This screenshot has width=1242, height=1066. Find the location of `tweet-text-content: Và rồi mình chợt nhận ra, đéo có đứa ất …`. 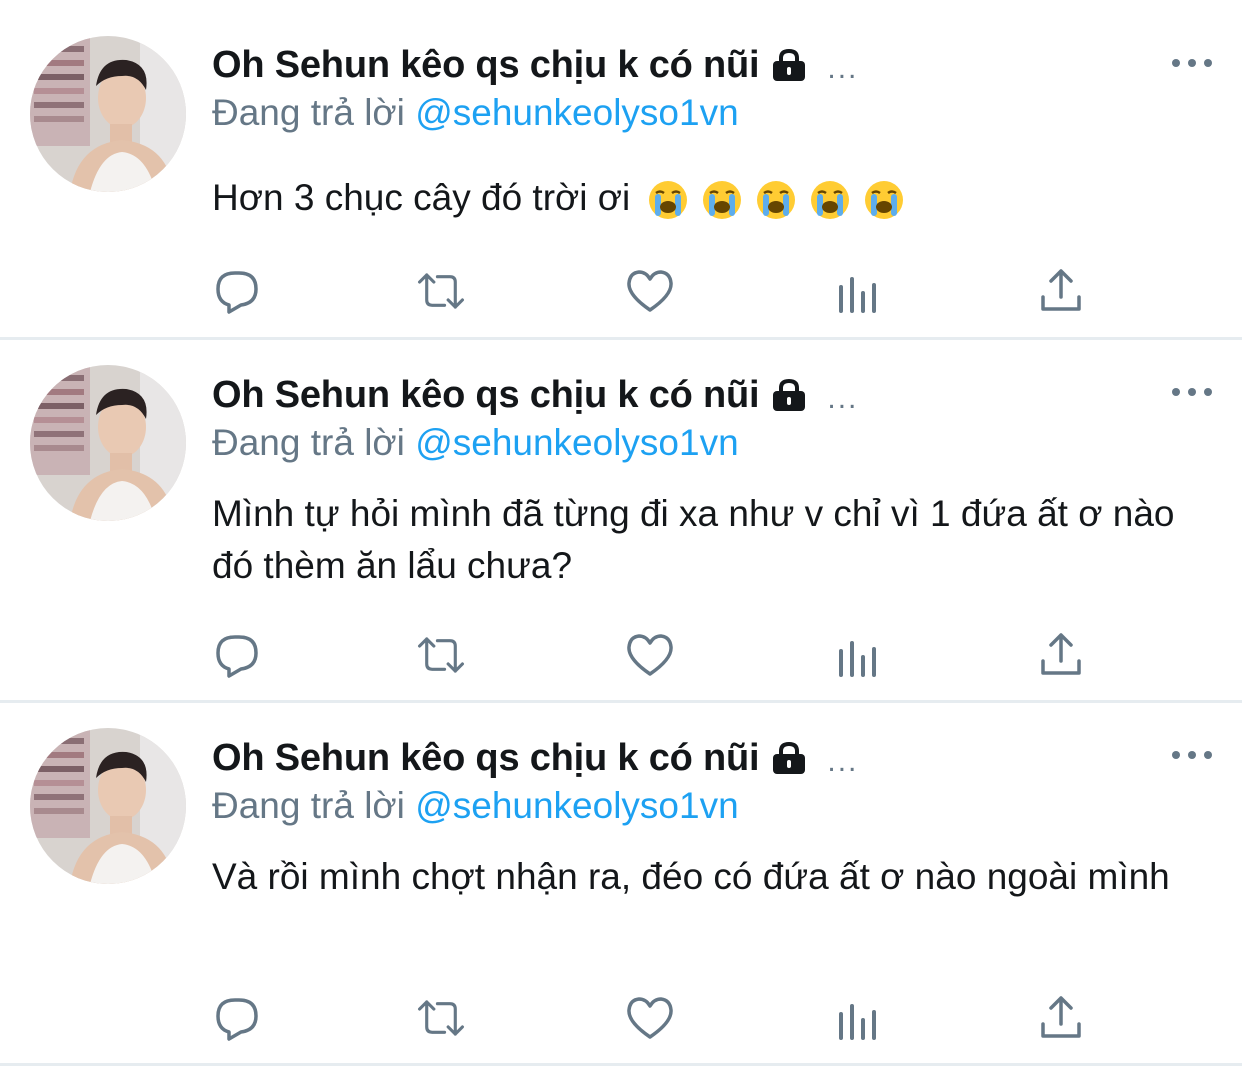

tweet-text-content: Và rồi mình chợt nhận ra, đéo có đứa ất … is located at coordinates (691, 876).